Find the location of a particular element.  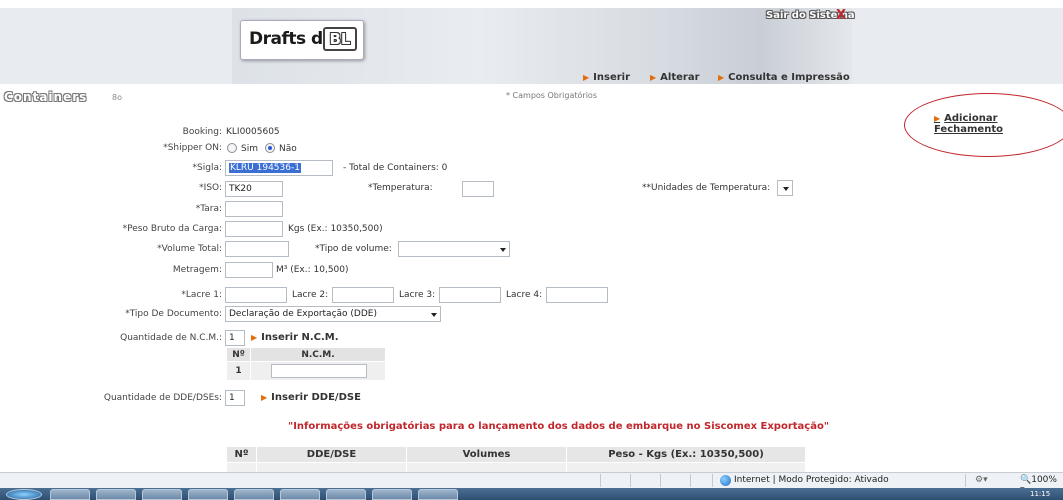

table-row: 1 is located at coordinates (306, 371).